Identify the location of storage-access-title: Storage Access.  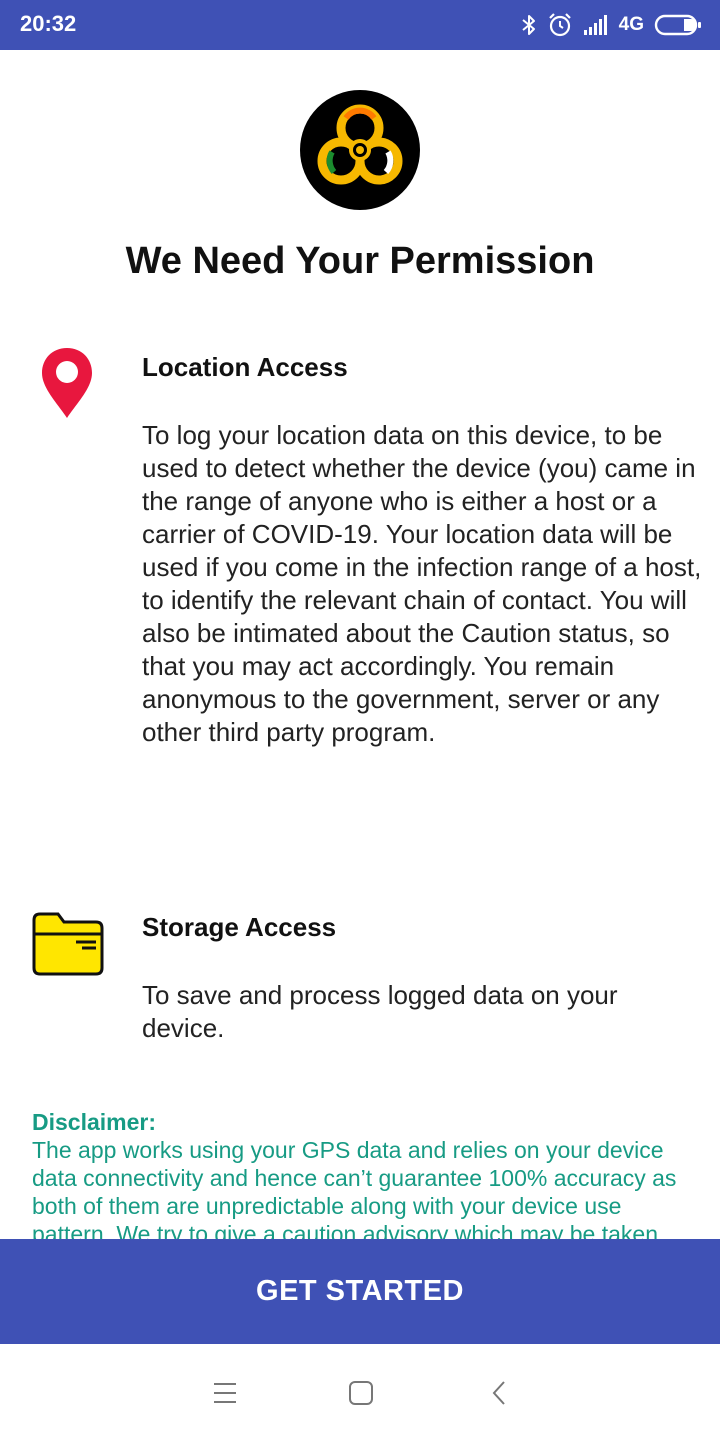
(239, 927).